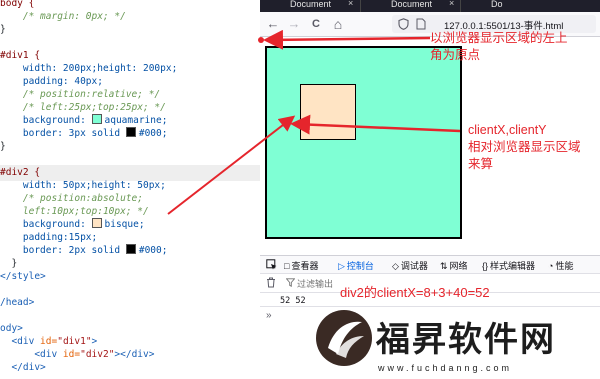  What do you see at coordinates (271, 282) in the screenshot?
I see `trash-icon` at bounding box center [271, 282].